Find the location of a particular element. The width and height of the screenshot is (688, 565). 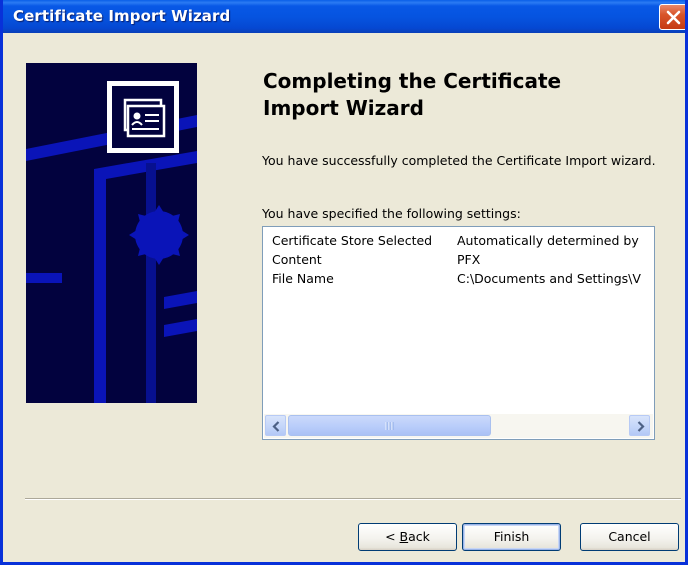

button-separator is located at coordinates (353, 499).